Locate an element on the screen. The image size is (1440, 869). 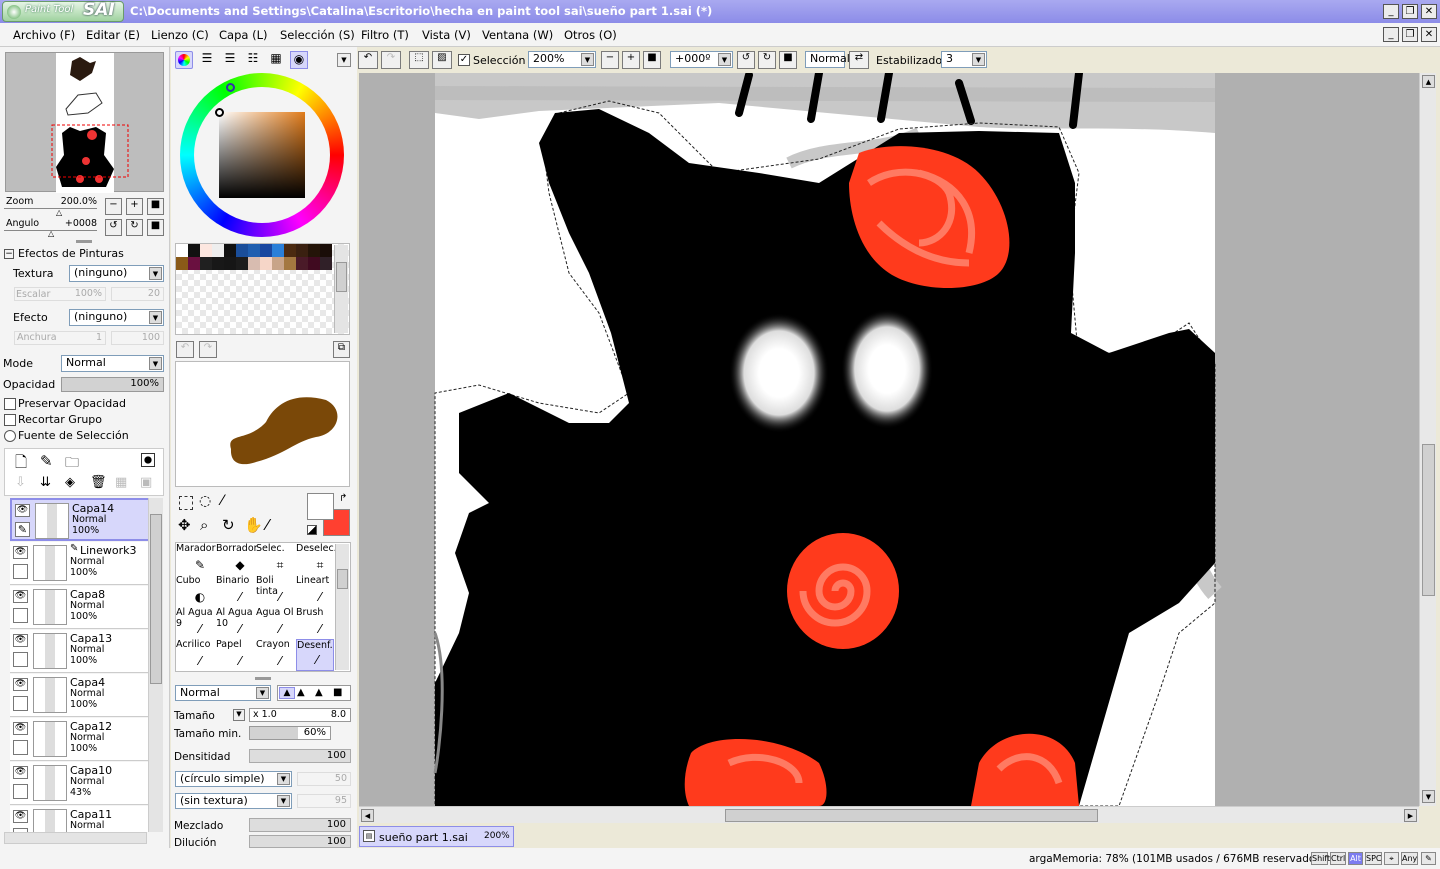
layers-hscrollbar is located at coordinates (75, 838).